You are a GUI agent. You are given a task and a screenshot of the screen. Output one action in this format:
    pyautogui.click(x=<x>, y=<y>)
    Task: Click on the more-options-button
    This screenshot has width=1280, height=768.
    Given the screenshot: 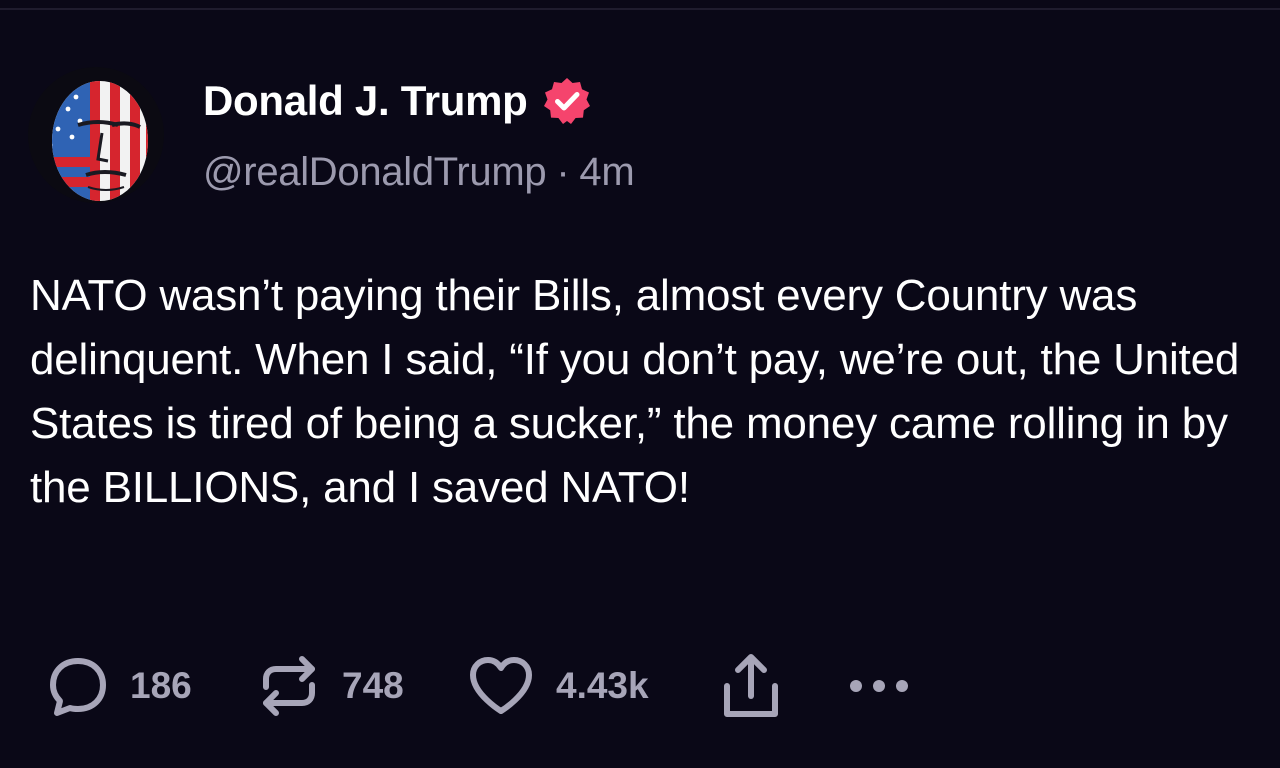 What is the action you would take?
    pyautogui.click(x=879, y=686)
    